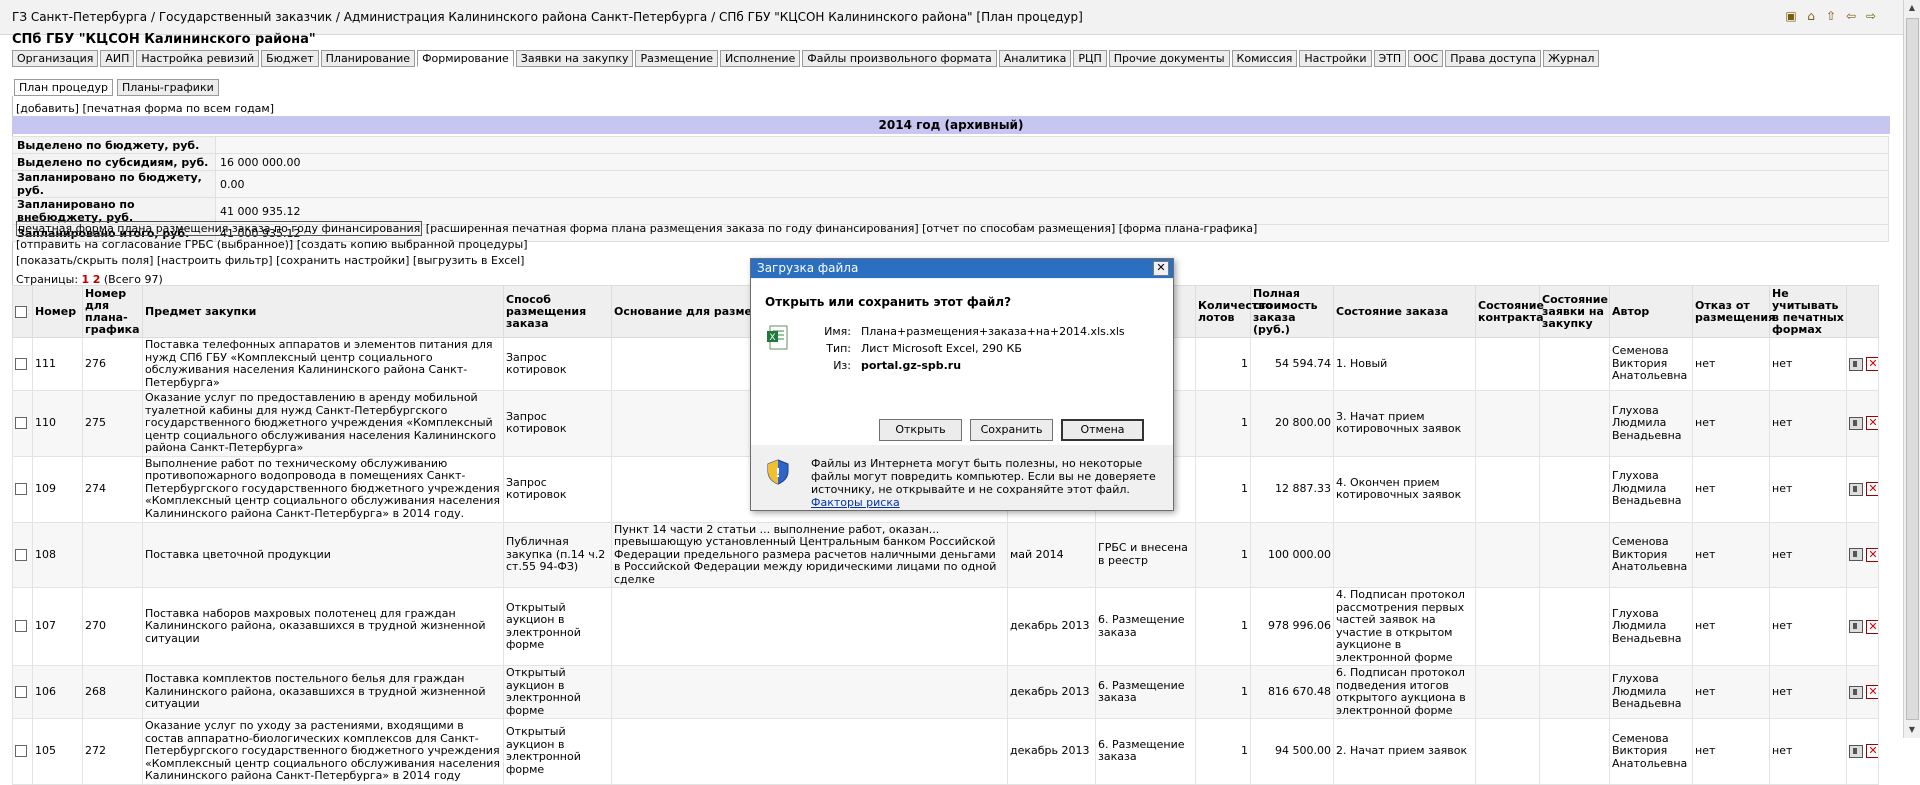 This screenshot has width=1920, height=785. I want to click on save-button: Сохранить, so click(1011, 430).